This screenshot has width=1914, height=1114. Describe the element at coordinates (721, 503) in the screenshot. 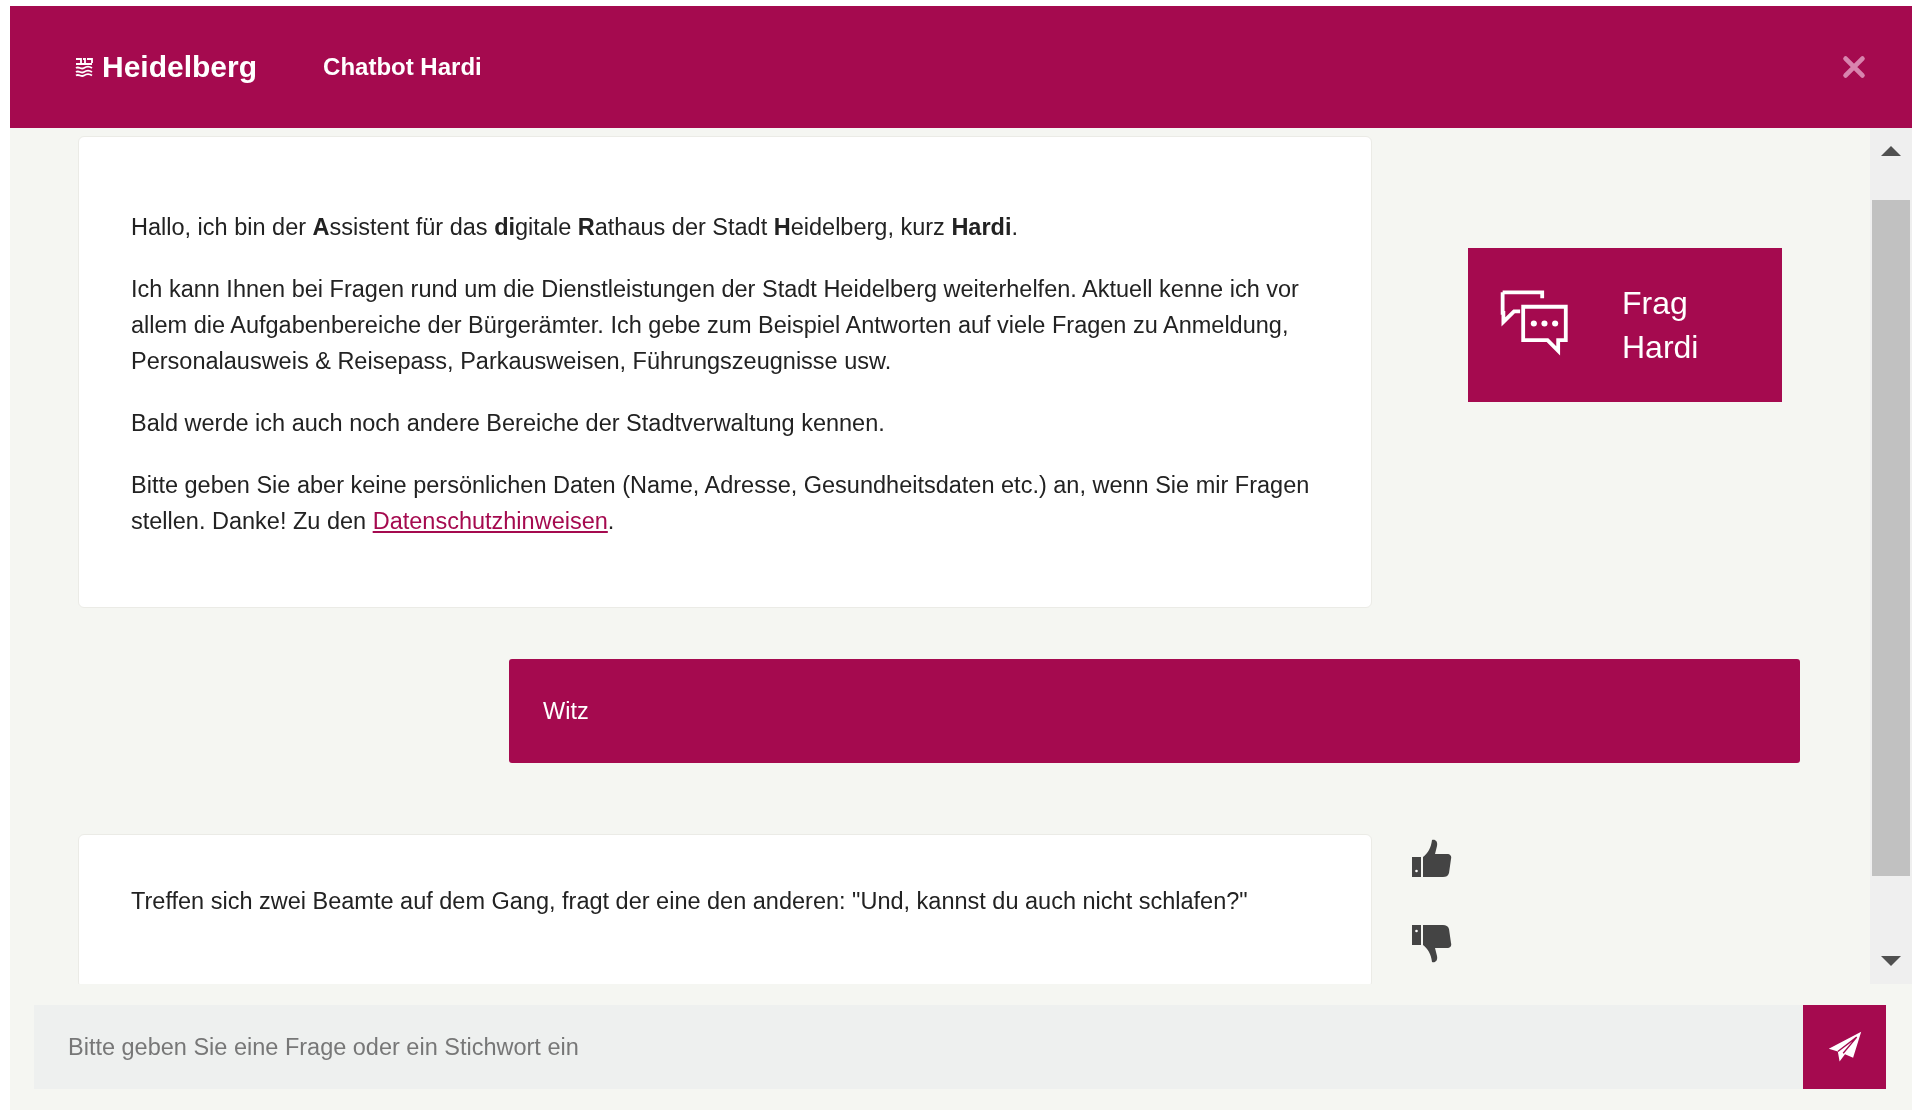

I see `message-text: Bitte geben Sie aber keine persönlichen Daten (Name, Adresse, Gesundheitsdaten etc.) an, wenn Sie mir Fragen stellen. Danke! Zu den Datenschutzhinweisen.` at that location.